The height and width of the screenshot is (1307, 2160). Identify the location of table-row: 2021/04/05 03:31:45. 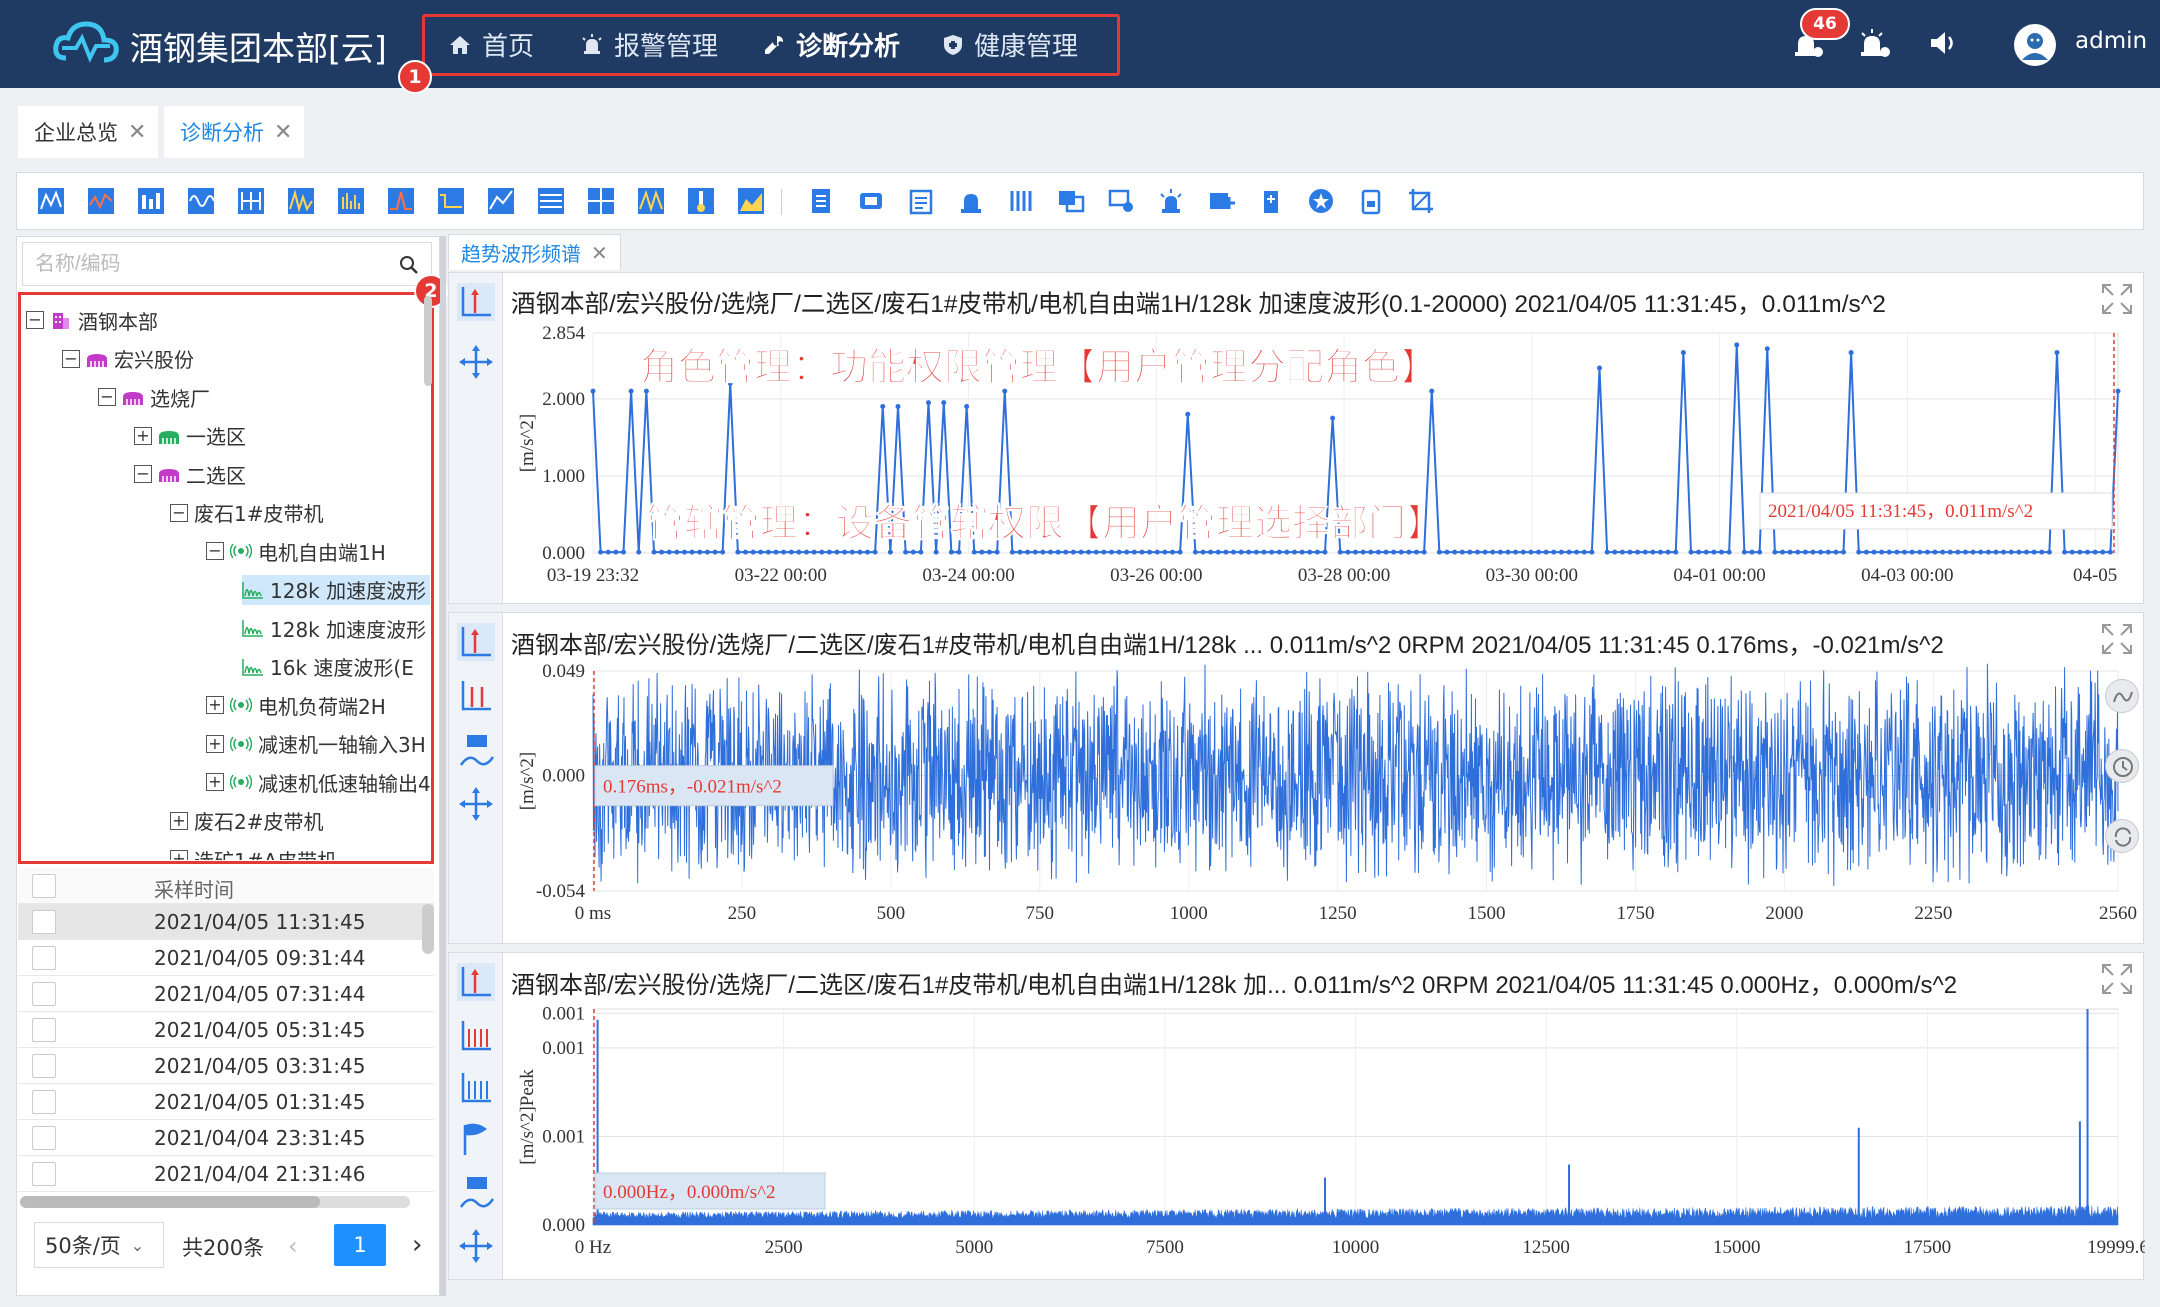
(226, 1066).